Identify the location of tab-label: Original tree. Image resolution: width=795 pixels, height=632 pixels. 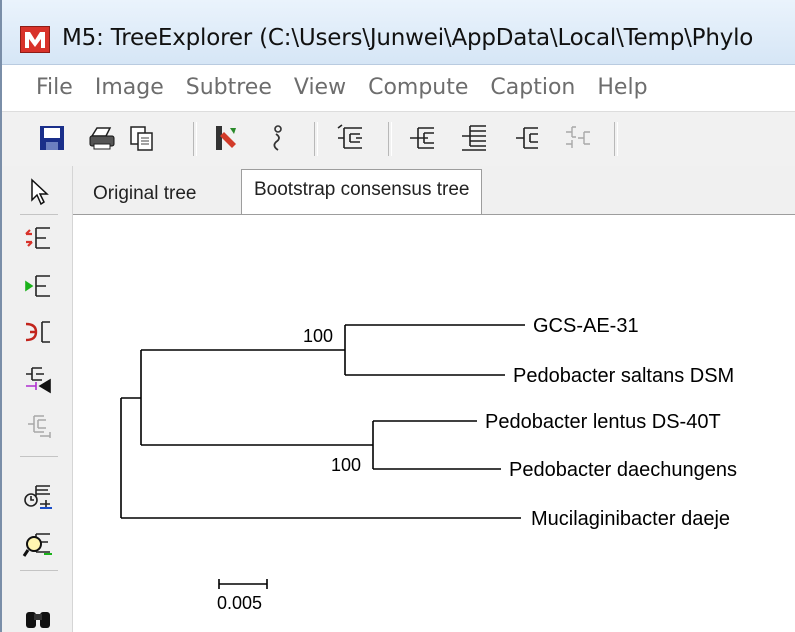
(145, 193).